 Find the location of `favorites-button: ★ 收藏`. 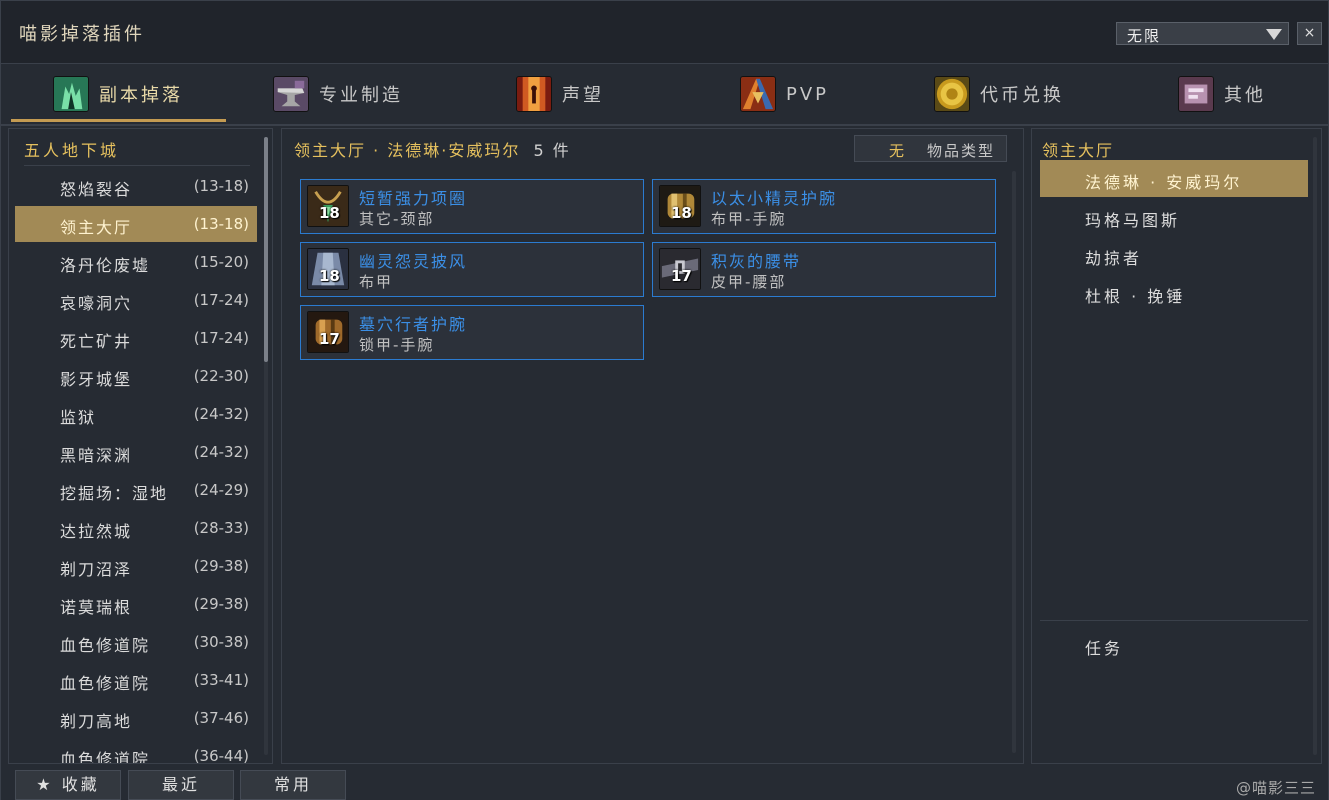

favorites-button: ★ 收藏 is located at coordinates (68, 785).